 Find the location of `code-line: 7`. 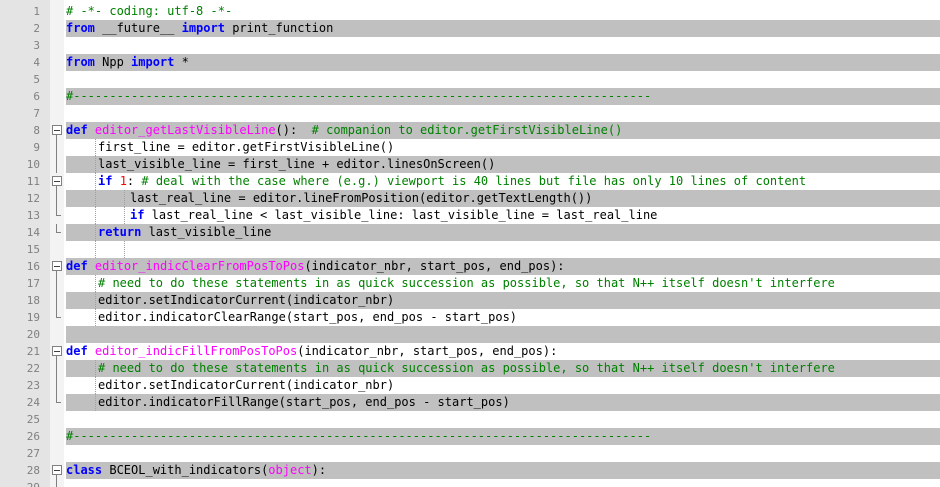

code-line: 7 is located at coordinates (470, 113).